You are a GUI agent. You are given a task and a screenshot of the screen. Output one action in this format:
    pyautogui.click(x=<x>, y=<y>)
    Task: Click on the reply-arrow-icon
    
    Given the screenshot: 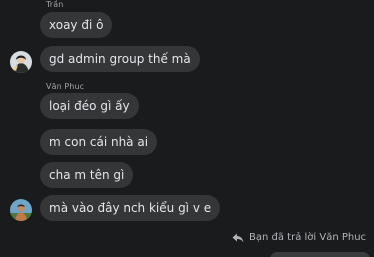 What is the action you would take?
    pyautogui.click(x=238, y=237)
    